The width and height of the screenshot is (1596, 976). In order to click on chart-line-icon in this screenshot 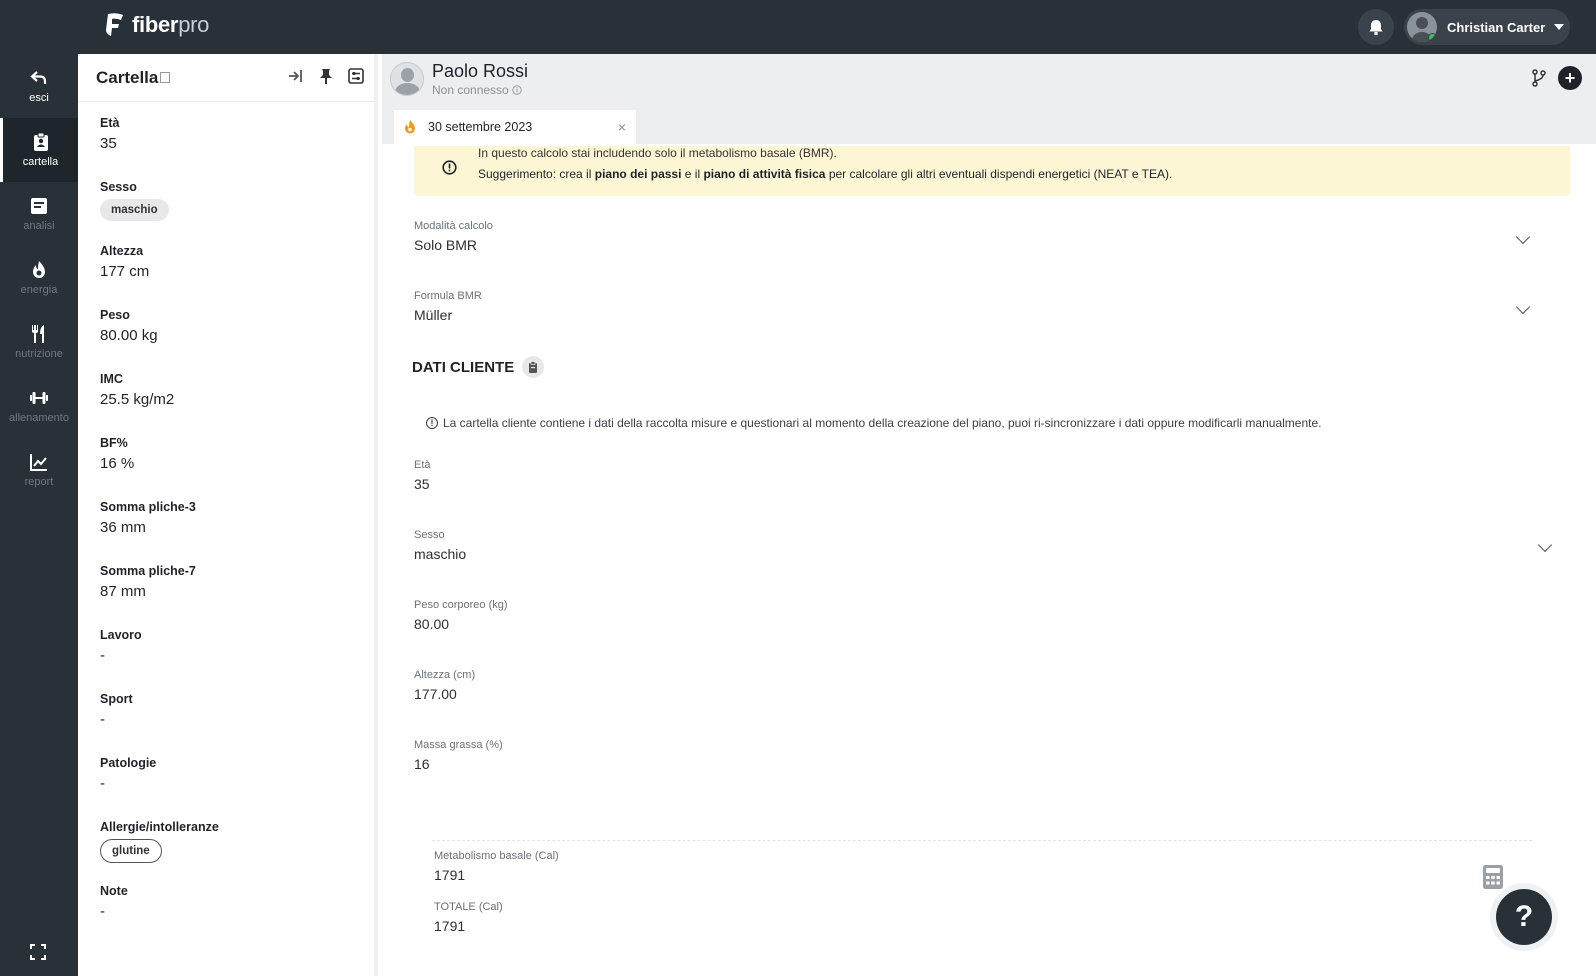, I will do `click(38, 462)`.